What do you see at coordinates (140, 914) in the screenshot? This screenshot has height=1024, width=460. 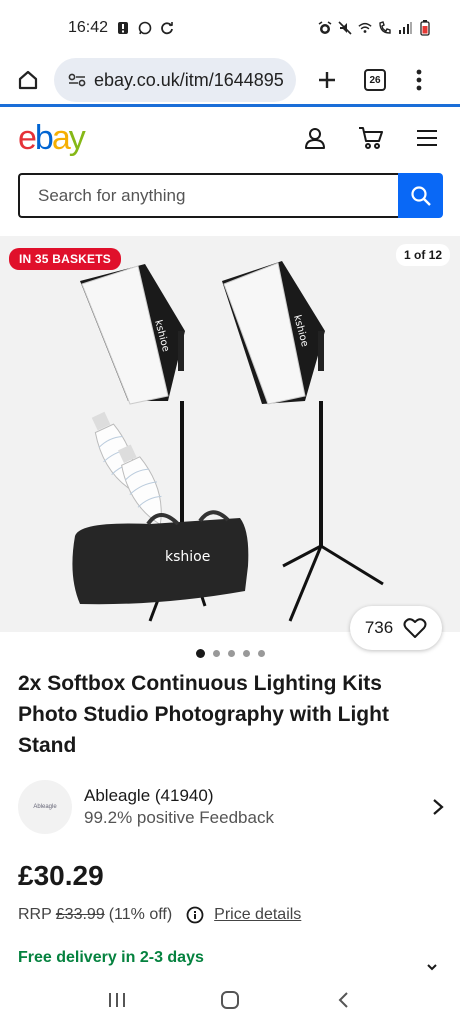 I see `discount: (11% off)` at bounding box center [140, 914].